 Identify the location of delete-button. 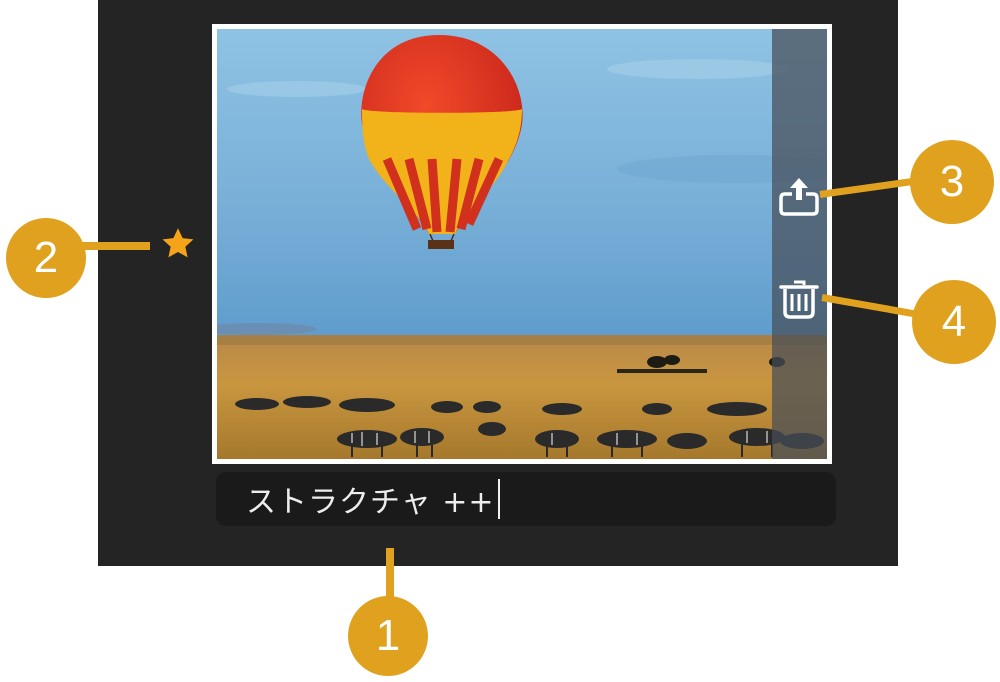
(799, 298).